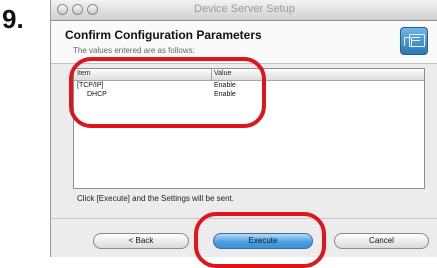 This screenshot has width=437, height=268. What do you see at coordinates (381, 241) in the screenshot?
I see `cancel-button: Cancel` at bounding box center [381, 241].